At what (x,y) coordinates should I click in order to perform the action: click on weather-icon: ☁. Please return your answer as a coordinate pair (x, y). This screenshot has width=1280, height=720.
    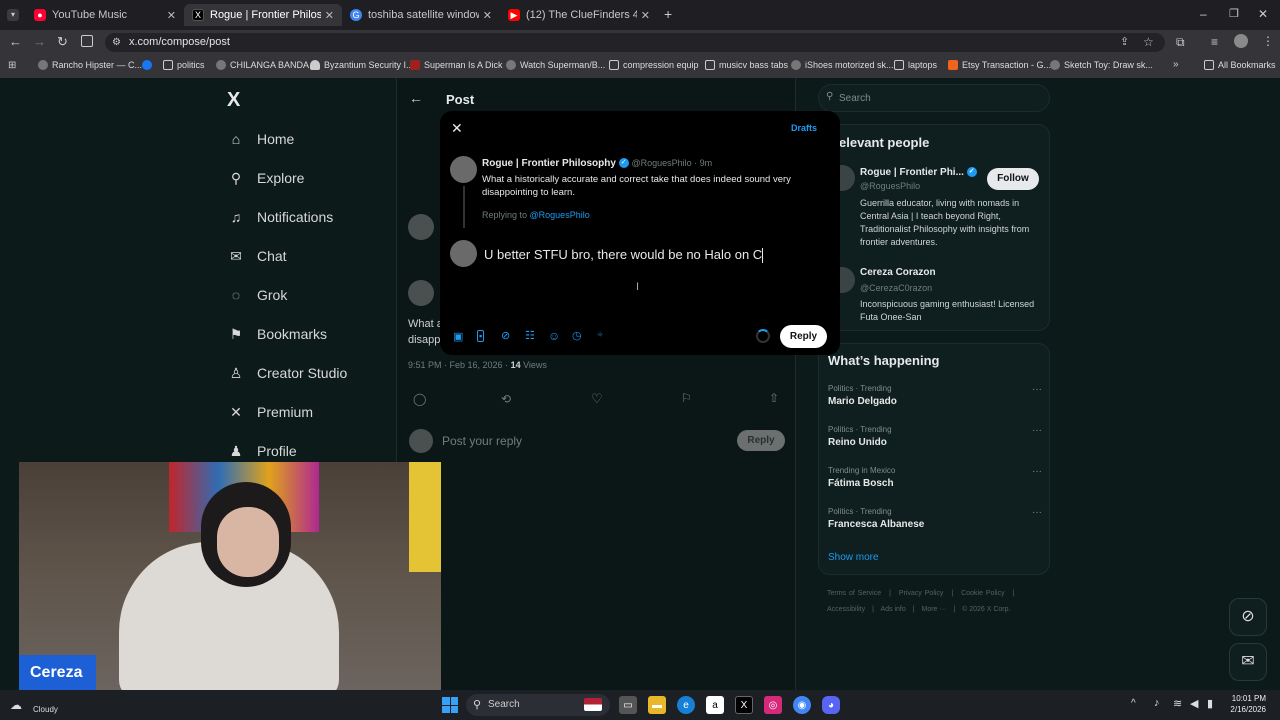
    Looking at the image, I should click on (16, 705).